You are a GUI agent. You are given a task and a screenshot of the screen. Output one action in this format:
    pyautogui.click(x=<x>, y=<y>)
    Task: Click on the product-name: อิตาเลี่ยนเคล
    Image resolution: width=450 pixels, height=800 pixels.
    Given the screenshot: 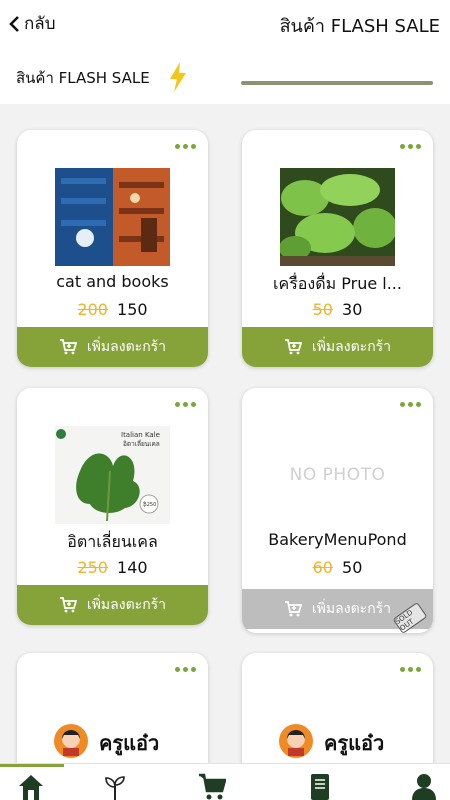 What is the action you would take?
    pyautogui.click(x=112, y=541)
    